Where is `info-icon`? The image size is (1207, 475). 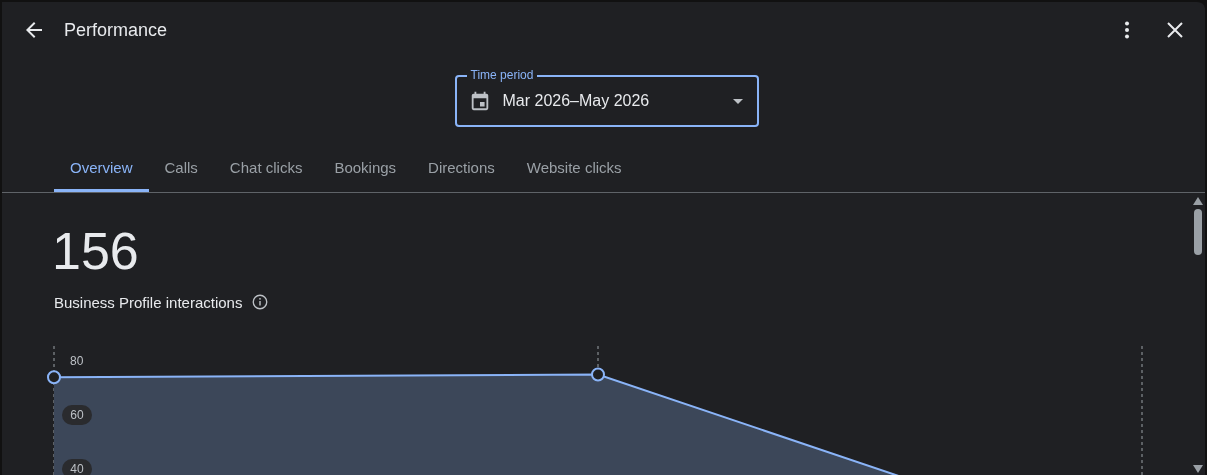
info-icon is located at coordinates (260, 302).